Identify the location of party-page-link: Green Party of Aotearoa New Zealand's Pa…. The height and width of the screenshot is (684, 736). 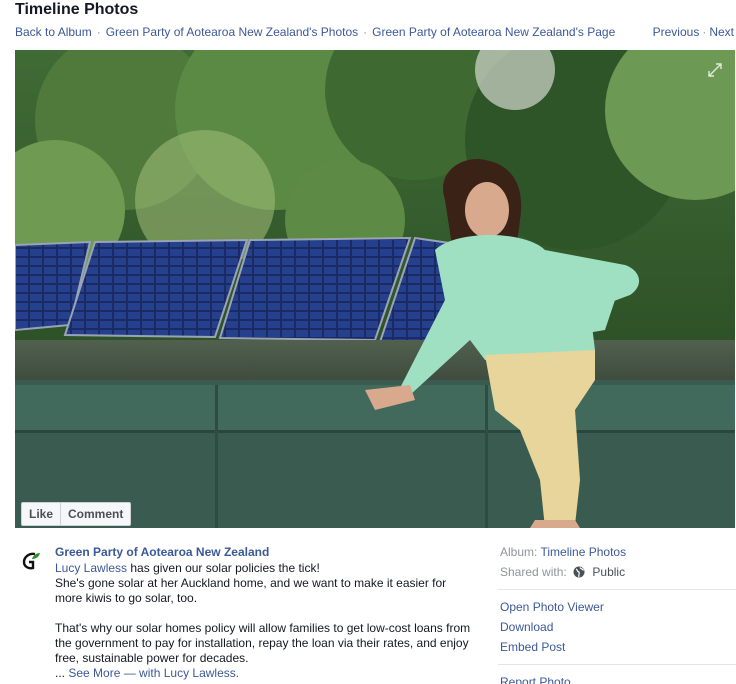
(493, 32).